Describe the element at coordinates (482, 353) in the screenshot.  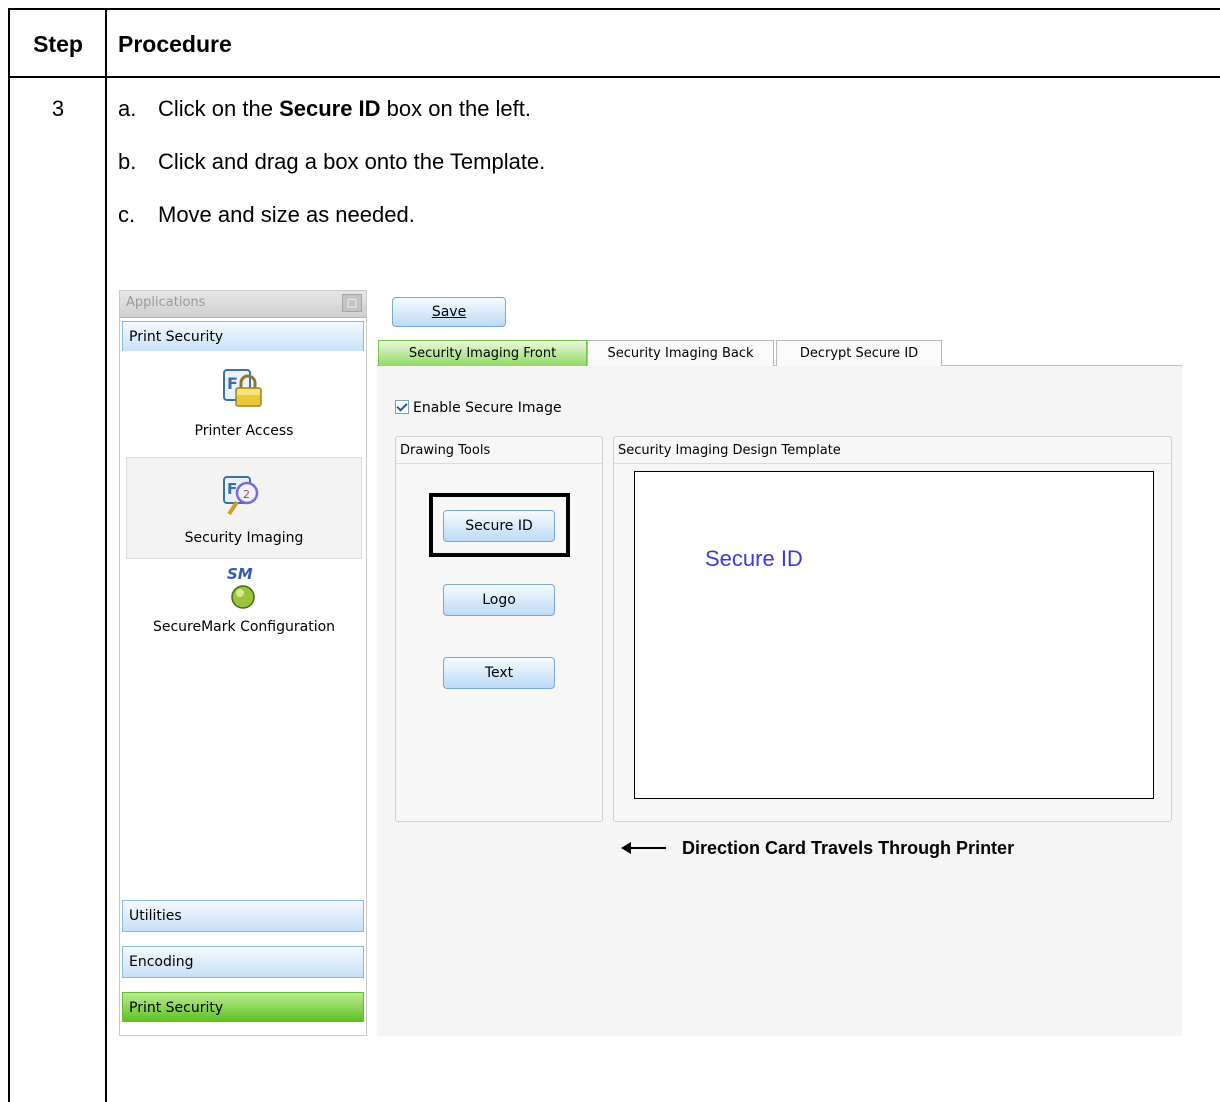
I see `tab-security-imaging-front: Security Imaging Front` at that location.